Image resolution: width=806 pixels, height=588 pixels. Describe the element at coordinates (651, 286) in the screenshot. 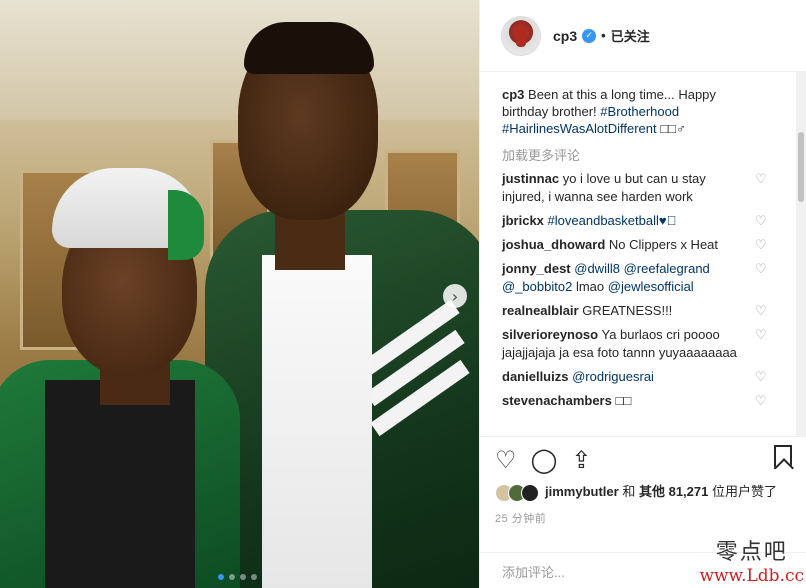

I see `comment-mention: @jewlesofficial` at that location.